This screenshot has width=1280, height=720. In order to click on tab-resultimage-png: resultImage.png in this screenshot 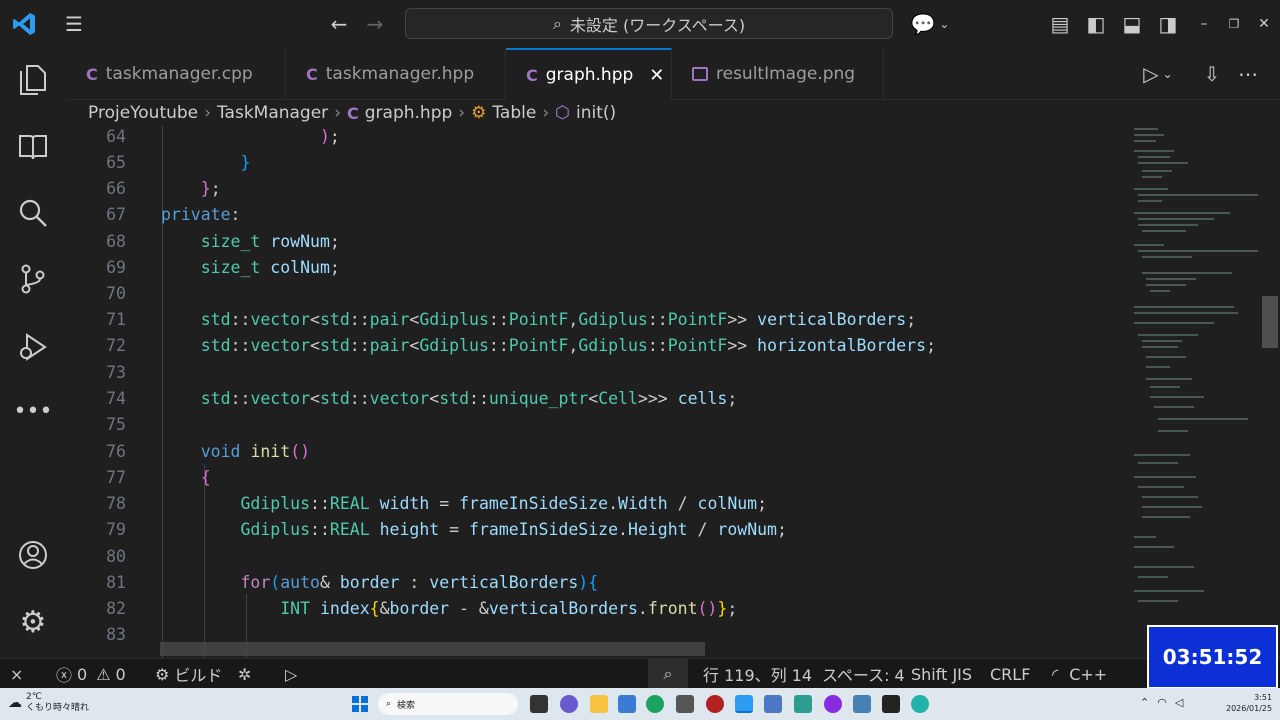, I will do `click(778, 74)`.